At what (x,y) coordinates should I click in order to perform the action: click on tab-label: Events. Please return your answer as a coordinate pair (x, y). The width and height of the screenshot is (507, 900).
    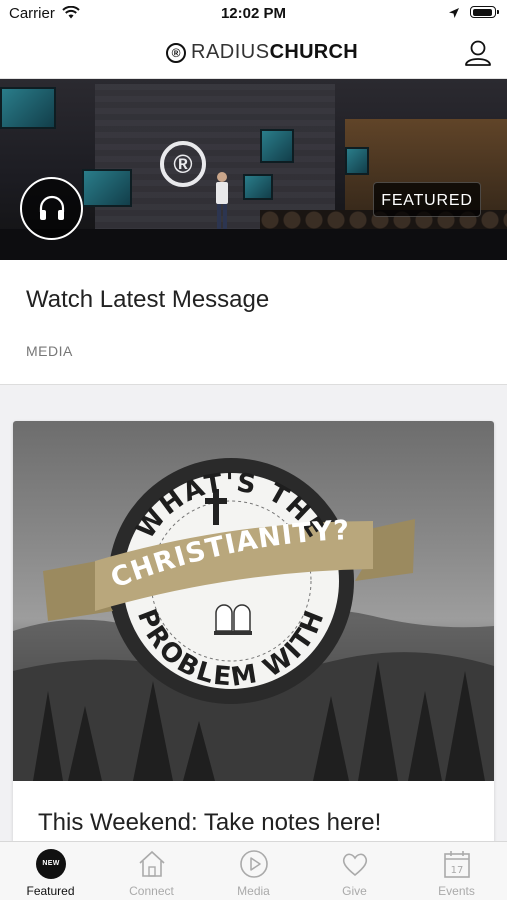
    Looking at the image, I should click on (456, 891).